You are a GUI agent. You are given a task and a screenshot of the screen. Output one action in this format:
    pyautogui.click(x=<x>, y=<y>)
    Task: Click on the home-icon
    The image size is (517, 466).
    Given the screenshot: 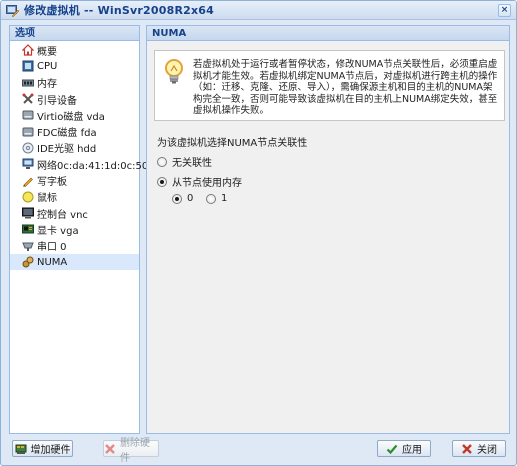 What is the action you would take?
    pyautogui.click(x=28, y=50)
    